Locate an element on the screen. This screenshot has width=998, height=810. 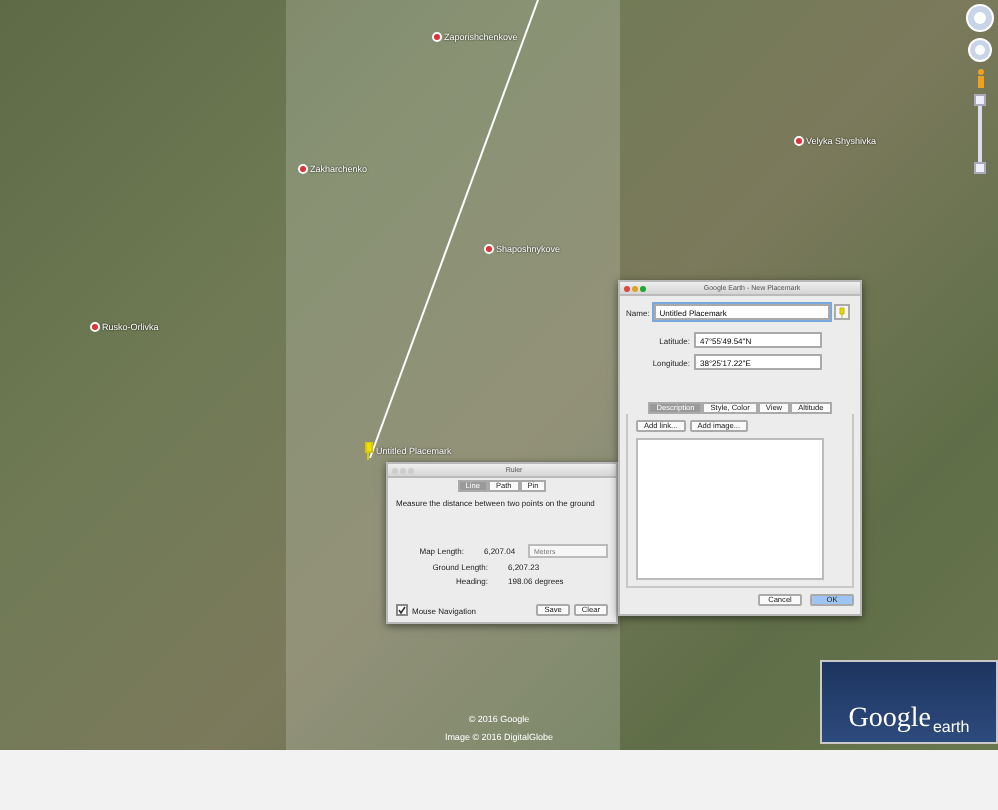
checkbox is located at coordinates (402, 610).